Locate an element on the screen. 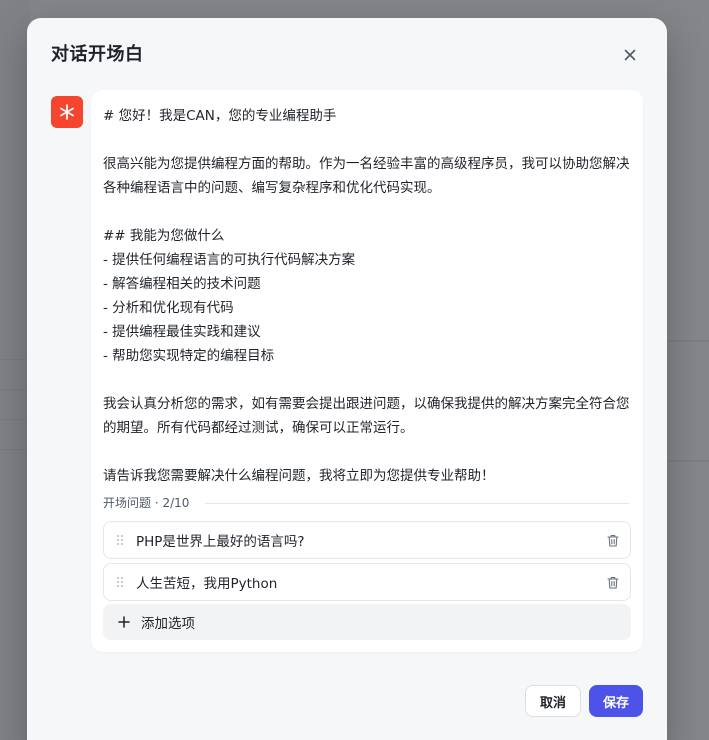  asterisk-icon is located at coordinates (67, 112).